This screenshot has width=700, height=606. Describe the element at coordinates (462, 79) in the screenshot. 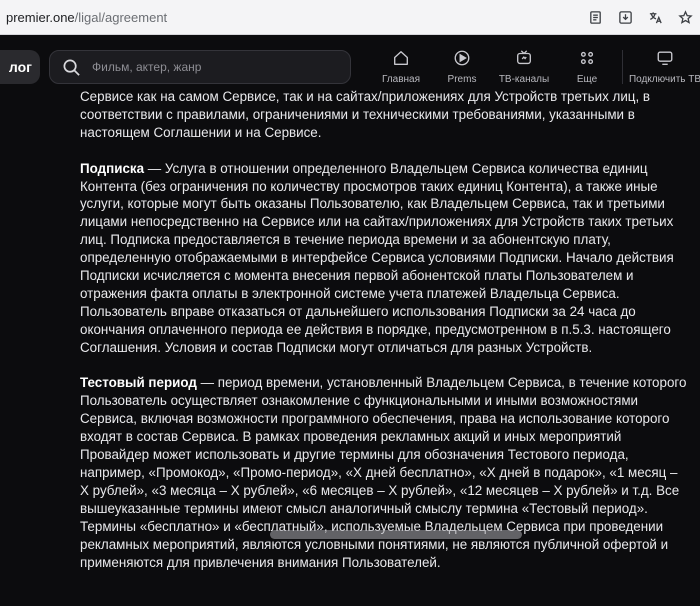

I see `nav-prems-label: Prems` at that location.